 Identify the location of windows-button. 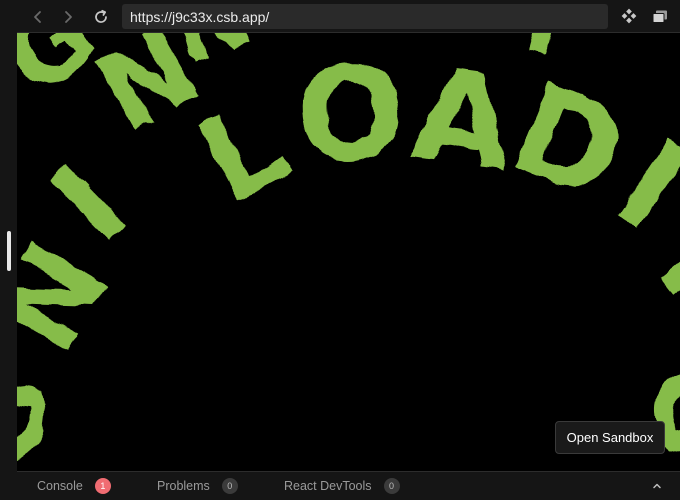
(660, 17).